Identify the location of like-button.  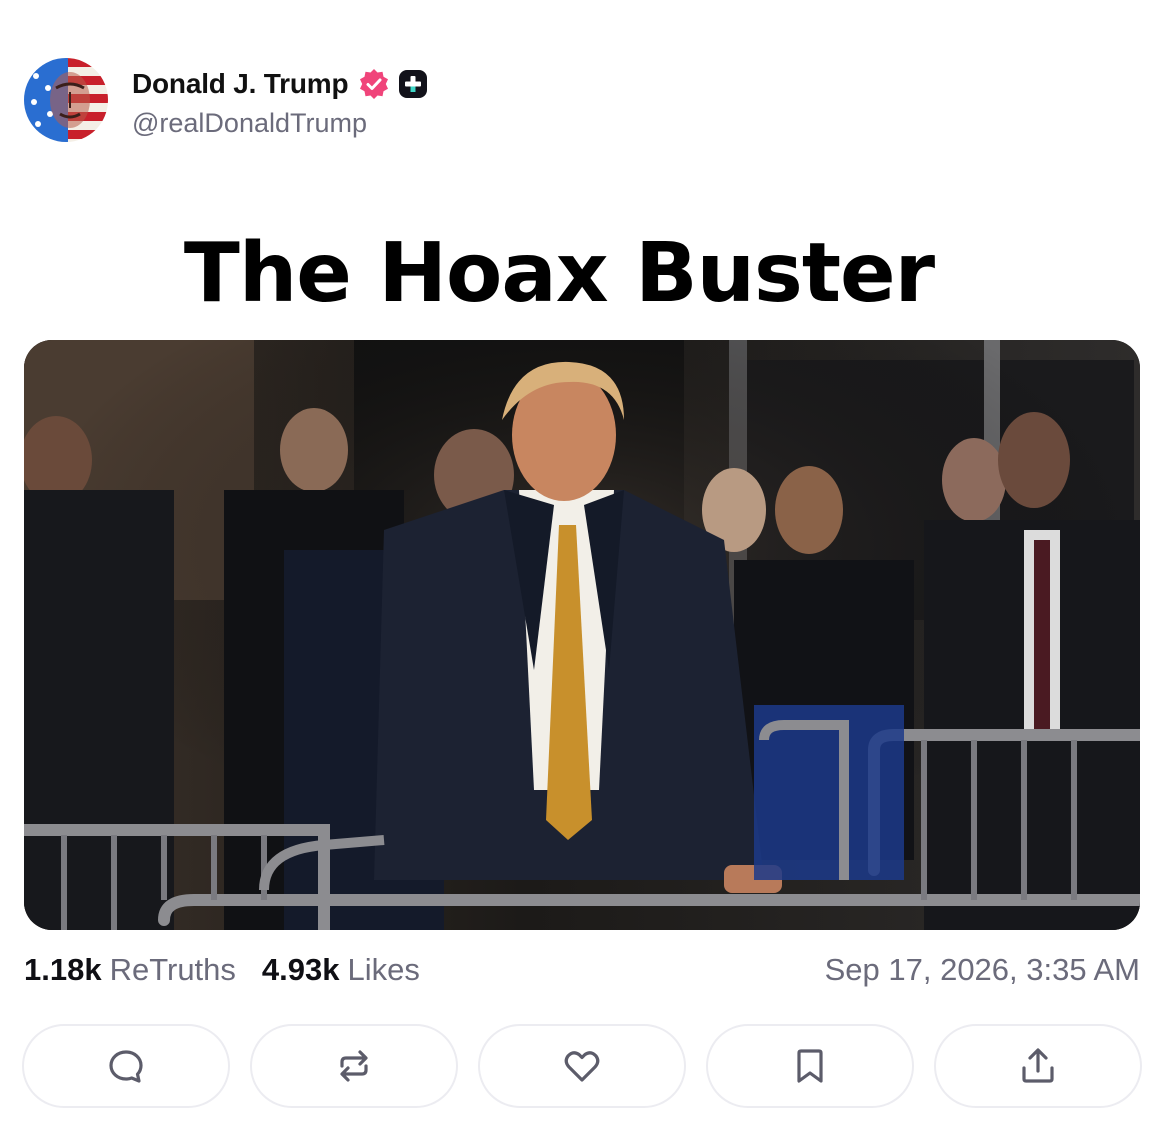
(582, 1066).